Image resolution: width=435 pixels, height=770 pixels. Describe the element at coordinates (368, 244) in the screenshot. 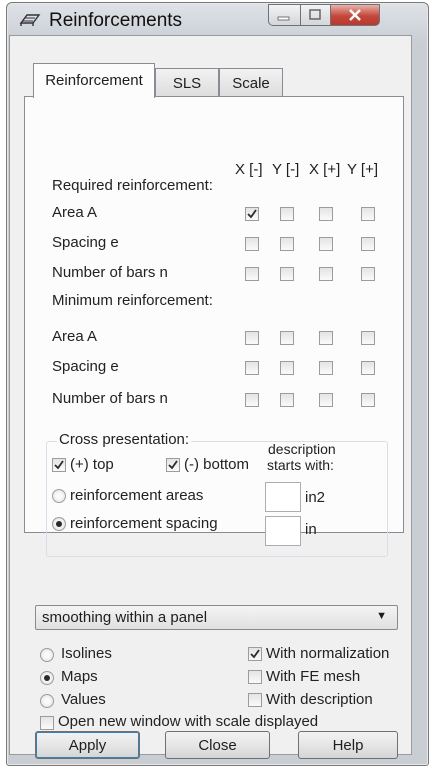

I see `req-spacing-y-plus-checkbox` at that location.